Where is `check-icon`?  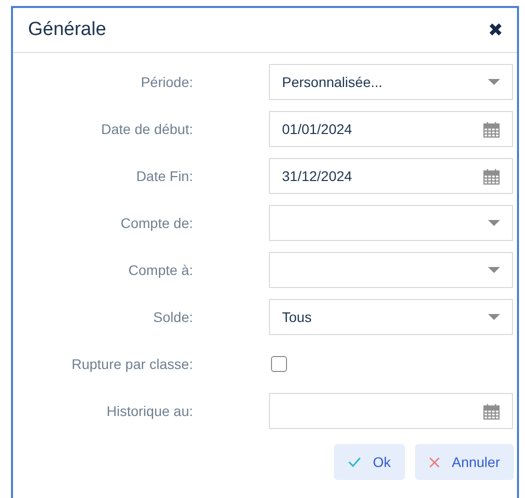
check-icon is located at coordinates (354, 462).